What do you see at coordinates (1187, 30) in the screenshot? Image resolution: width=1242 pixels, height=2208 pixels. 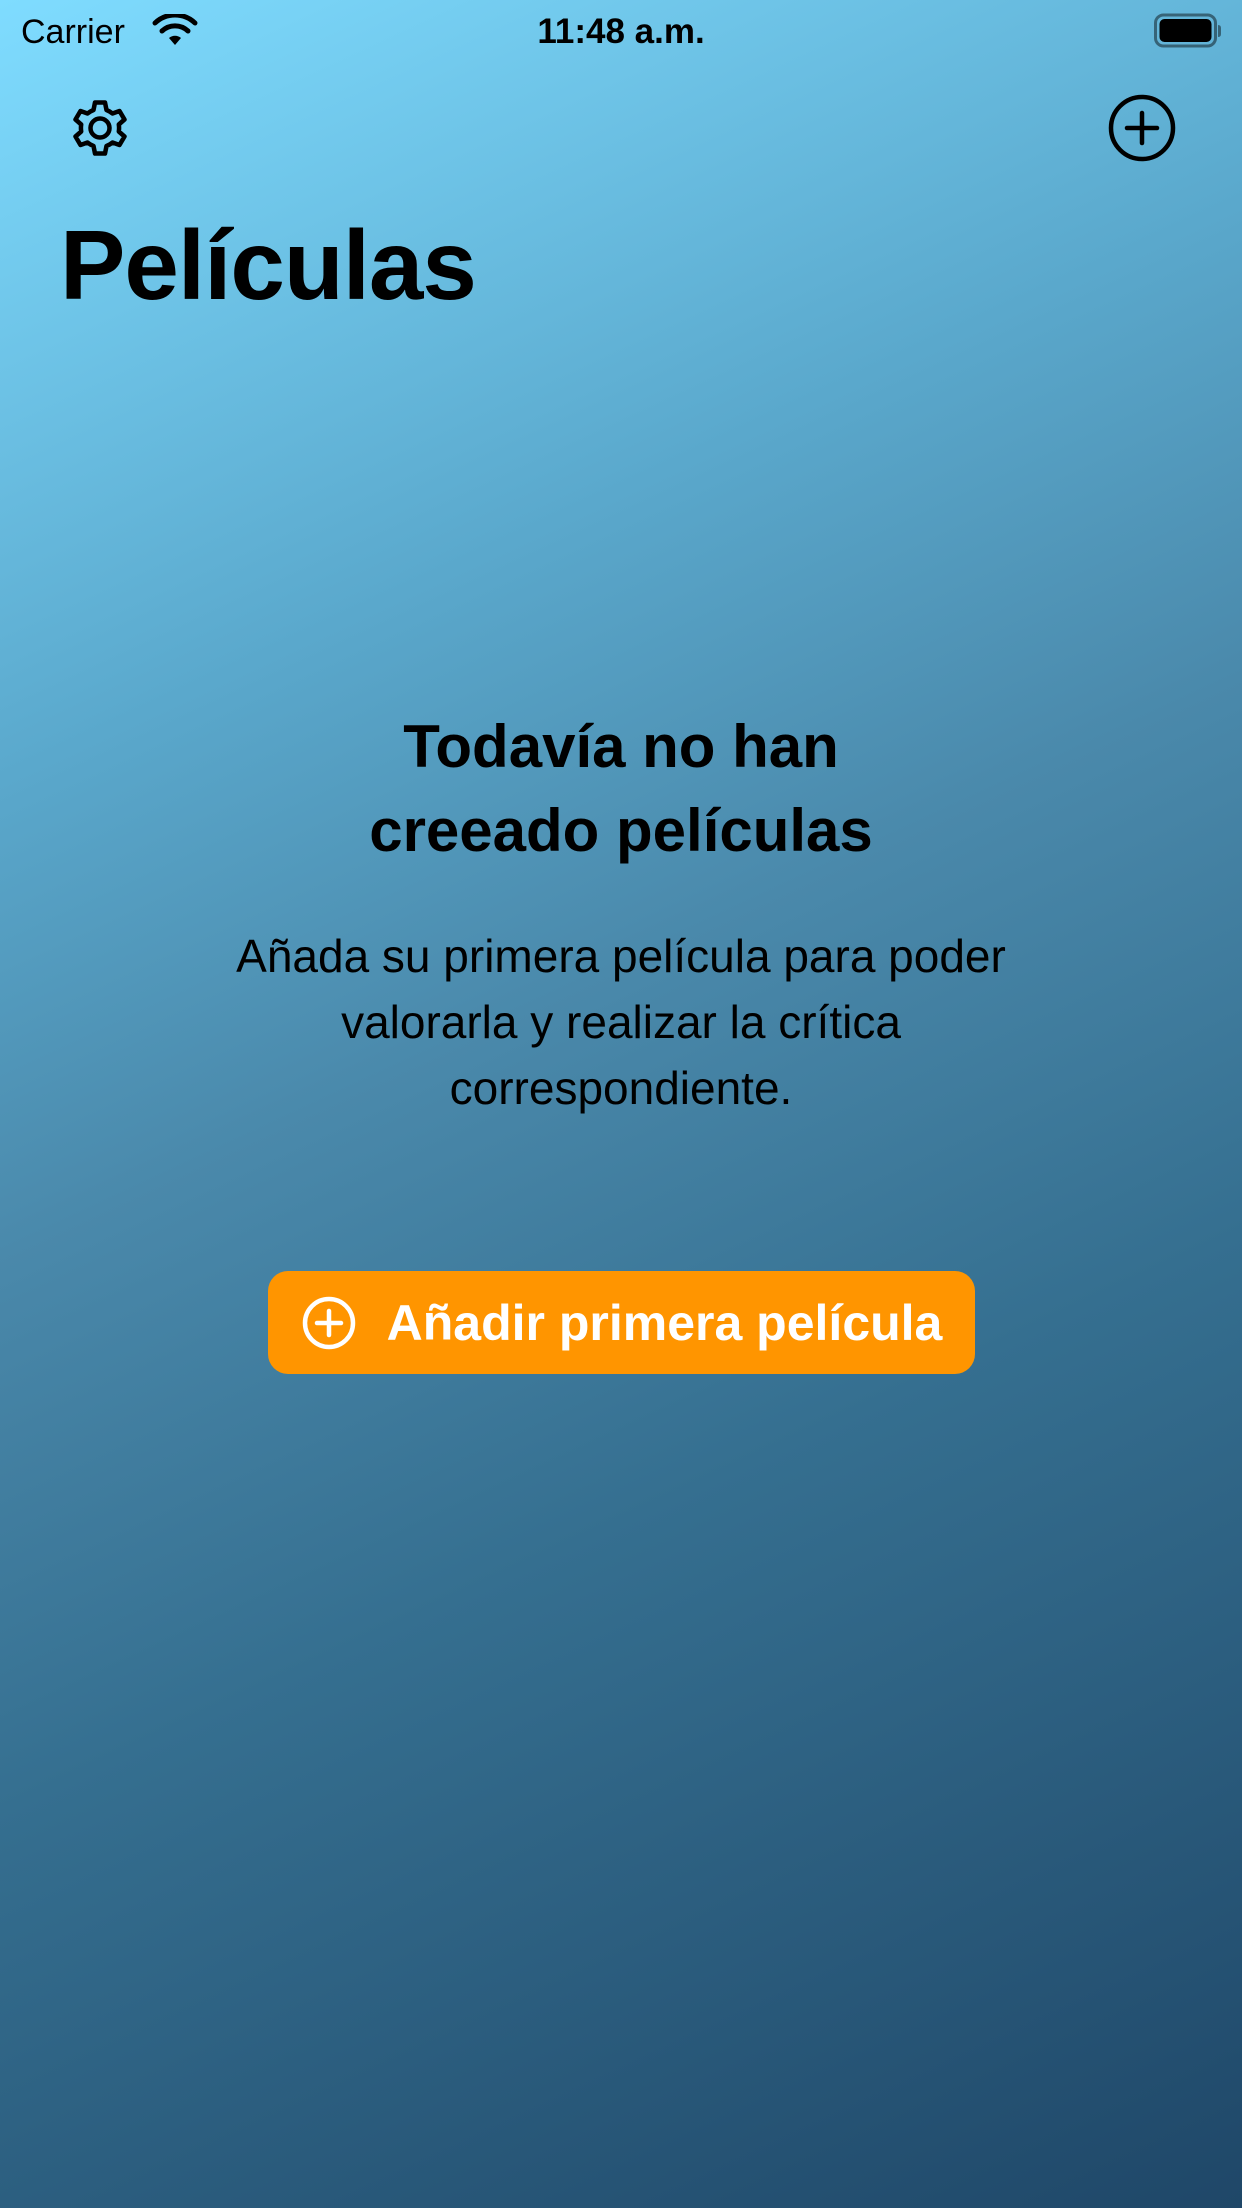 I see `battery-icon` at bounding box center [1187, 30].